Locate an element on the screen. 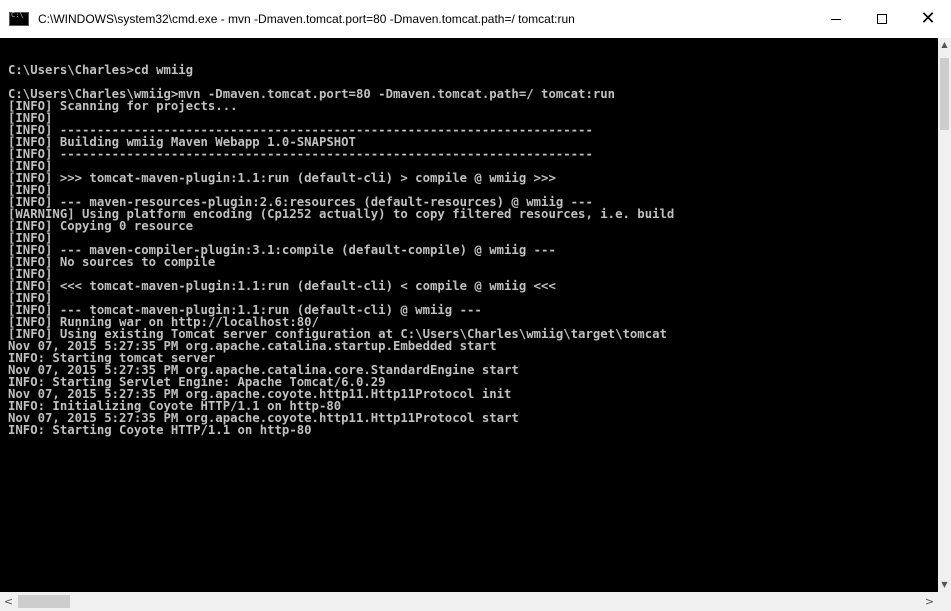 The height and width of the screenshot is (611, 951). close-icon: ✕ is located at coordinates (928, 18).